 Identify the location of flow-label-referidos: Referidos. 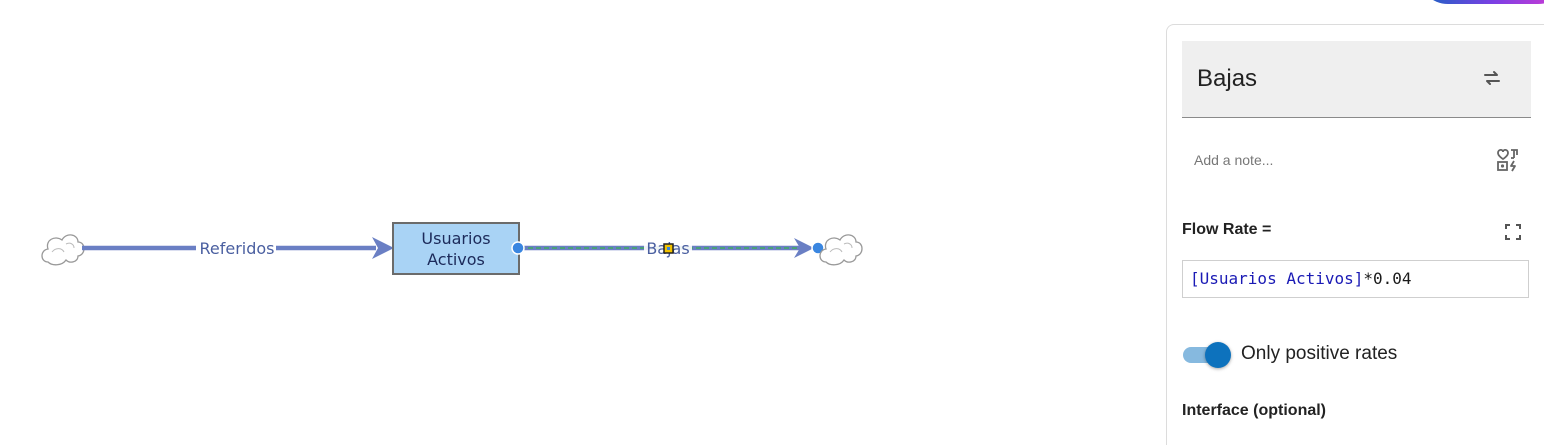
(236, 248).